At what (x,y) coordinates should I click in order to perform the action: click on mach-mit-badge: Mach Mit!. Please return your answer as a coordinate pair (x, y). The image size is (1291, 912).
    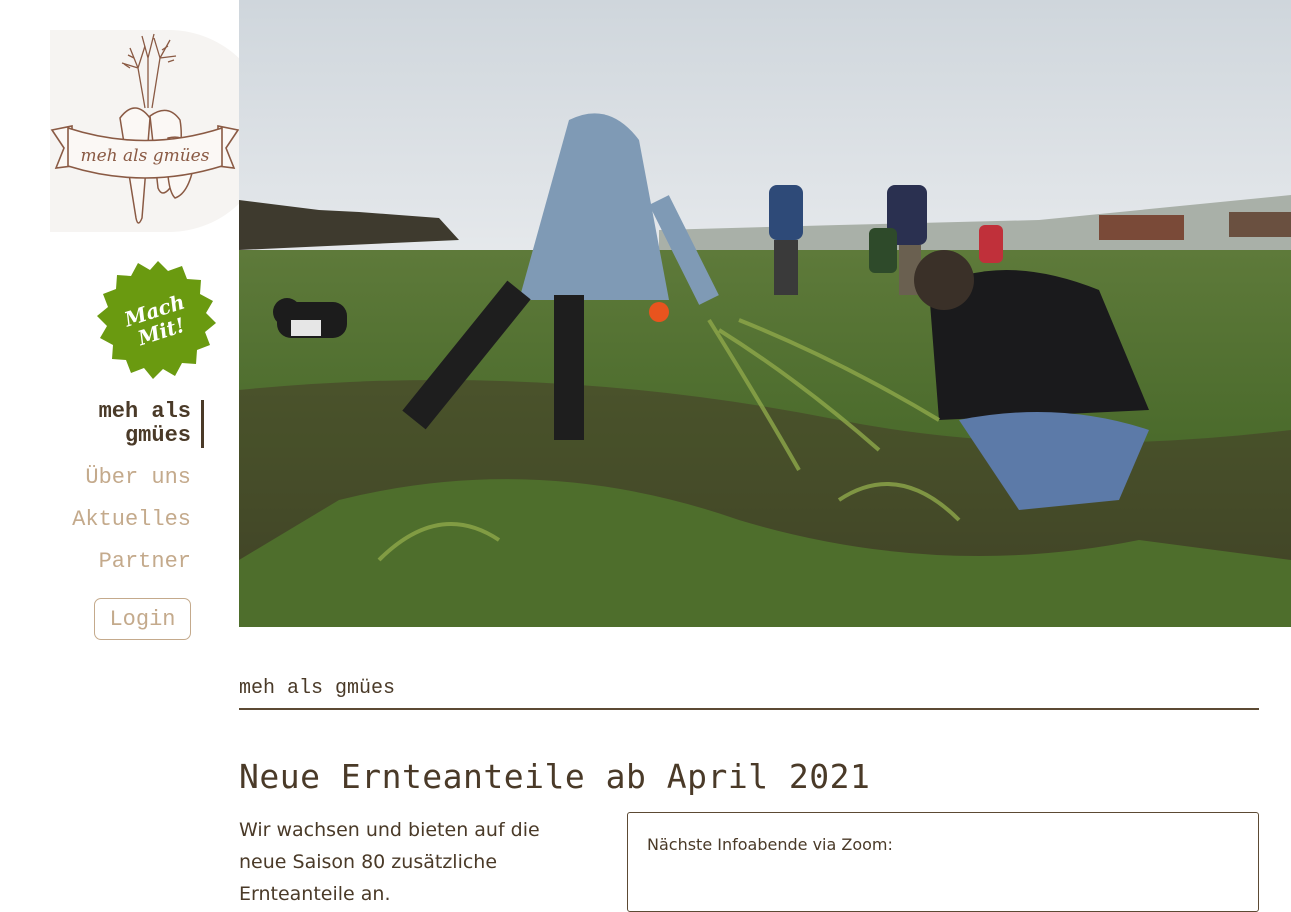
    Looking at the image, I should click on (158, 321).